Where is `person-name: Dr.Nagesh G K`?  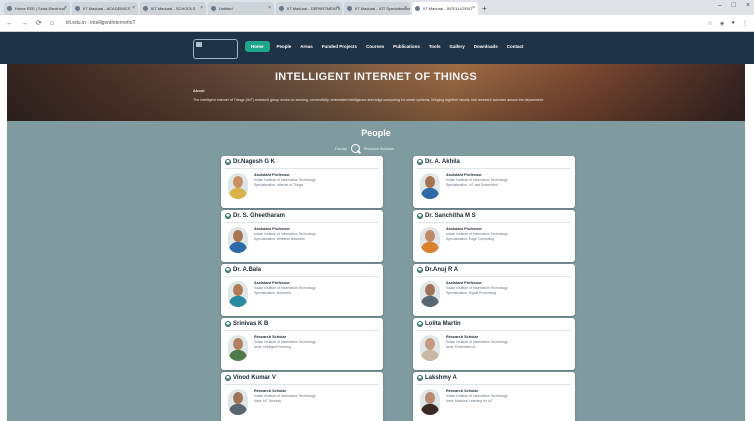
person-name: Dr.Nagesh G K is located at coordinates (254, 162).